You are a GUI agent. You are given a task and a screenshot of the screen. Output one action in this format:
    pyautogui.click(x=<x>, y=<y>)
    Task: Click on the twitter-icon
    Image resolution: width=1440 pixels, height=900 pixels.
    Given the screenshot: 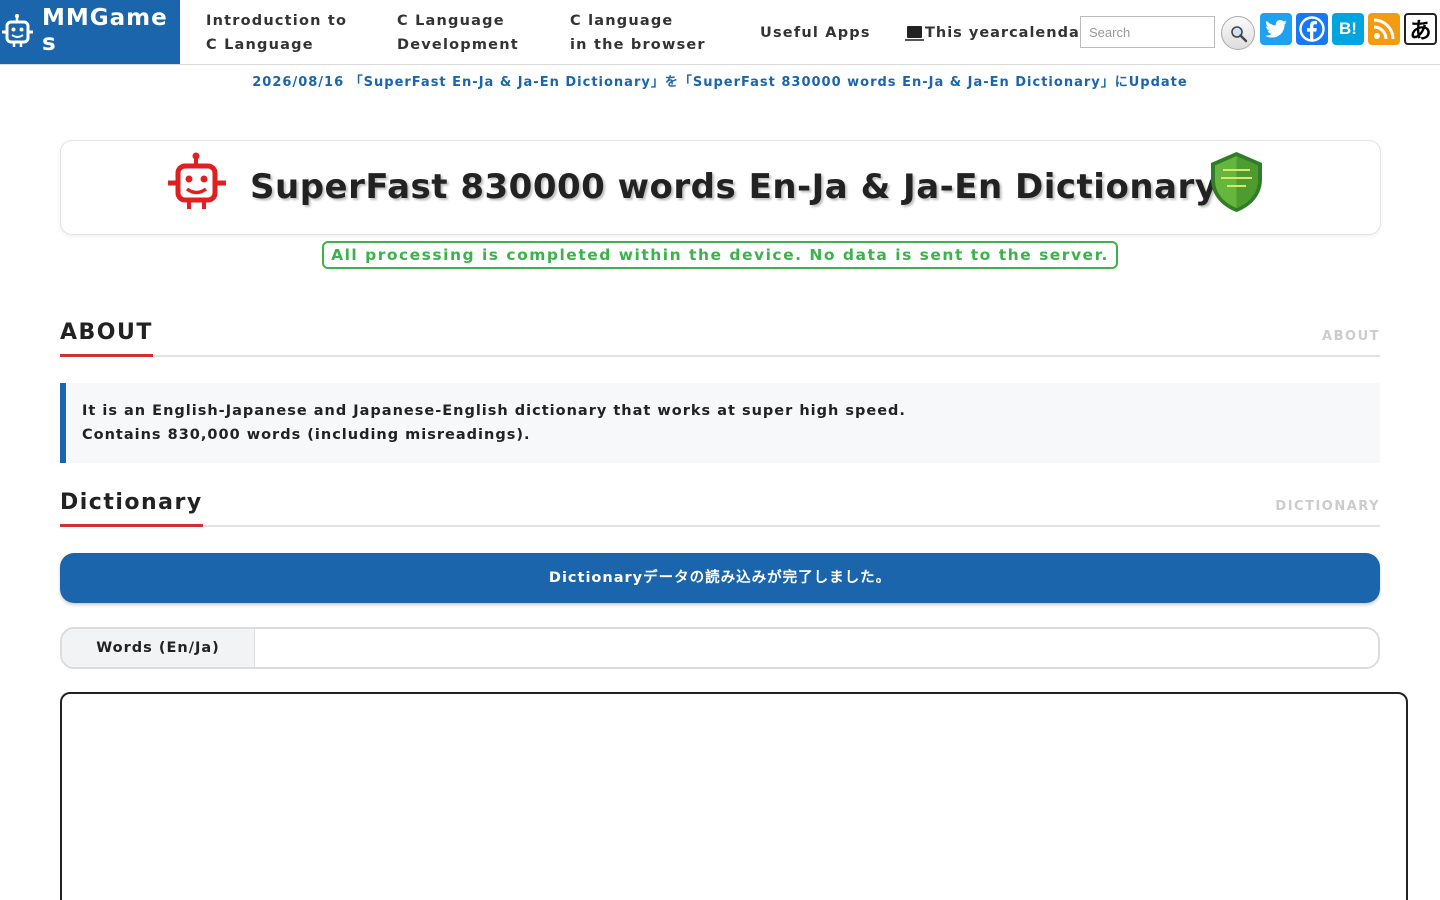 What is the action you would take?
    pyautogui.click(x=1276, y=29)
    